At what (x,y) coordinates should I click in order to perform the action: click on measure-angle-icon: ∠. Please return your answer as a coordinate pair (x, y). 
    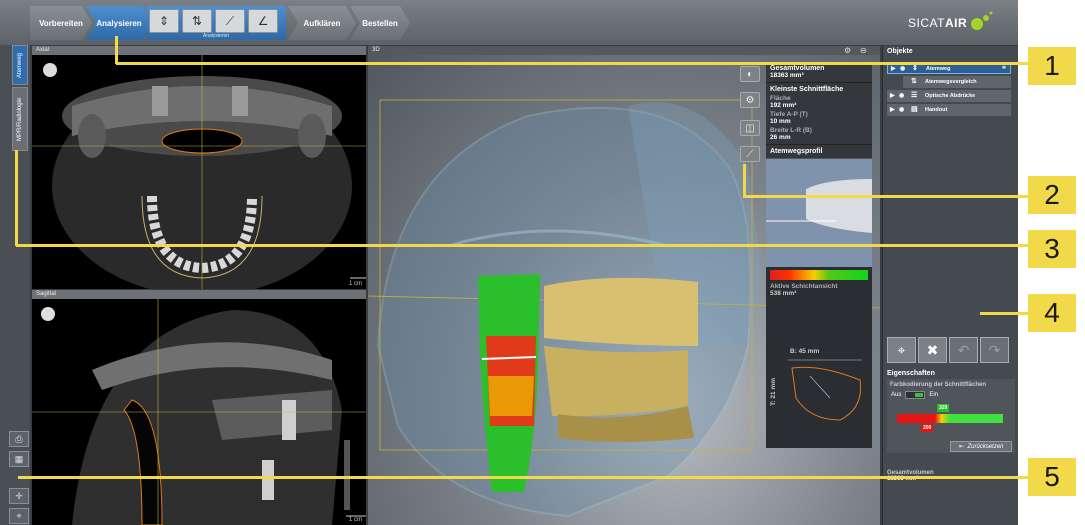
    Looking at the image, I should click on (263, 21).